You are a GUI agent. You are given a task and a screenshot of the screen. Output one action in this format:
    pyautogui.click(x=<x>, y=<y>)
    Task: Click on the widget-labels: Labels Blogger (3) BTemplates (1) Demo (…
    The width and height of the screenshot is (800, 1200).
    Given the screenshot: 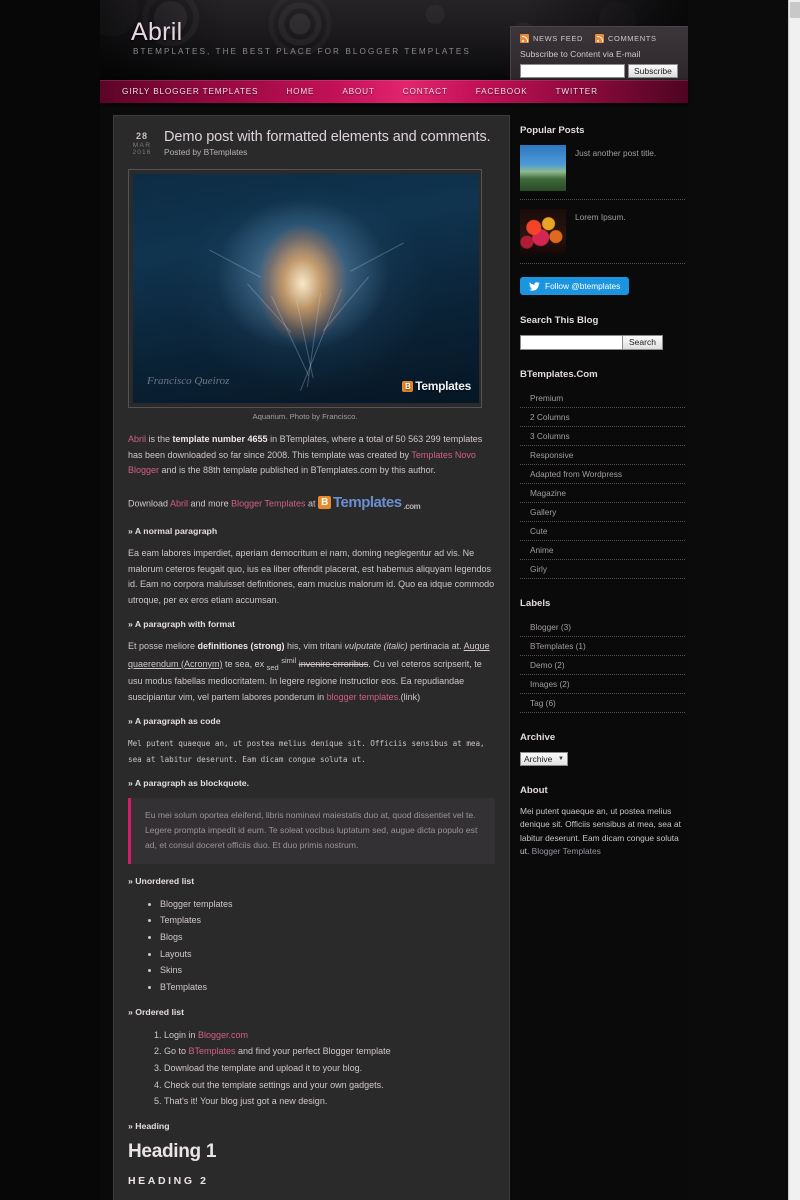 What is the action you would take?
    pyautogui.click(x=602, y=655)
    